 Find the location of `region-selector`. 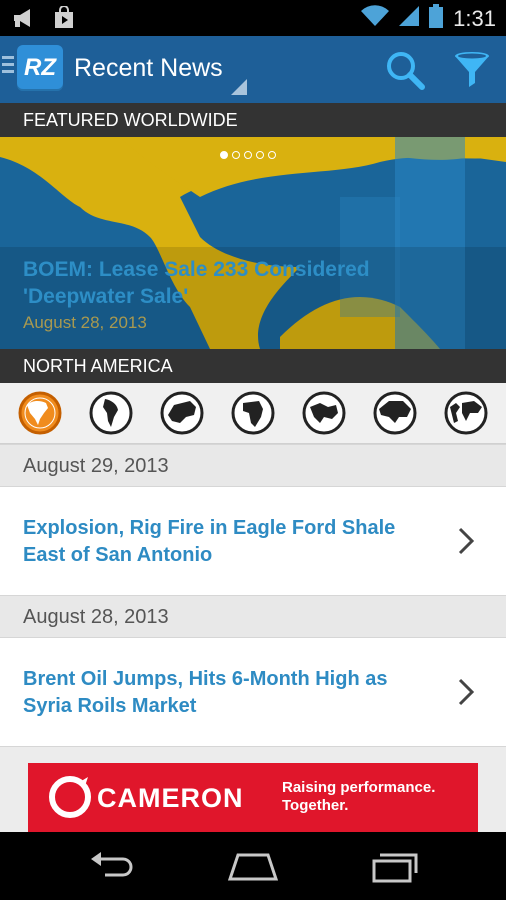

region-selector is located at coordinates (253, 413).